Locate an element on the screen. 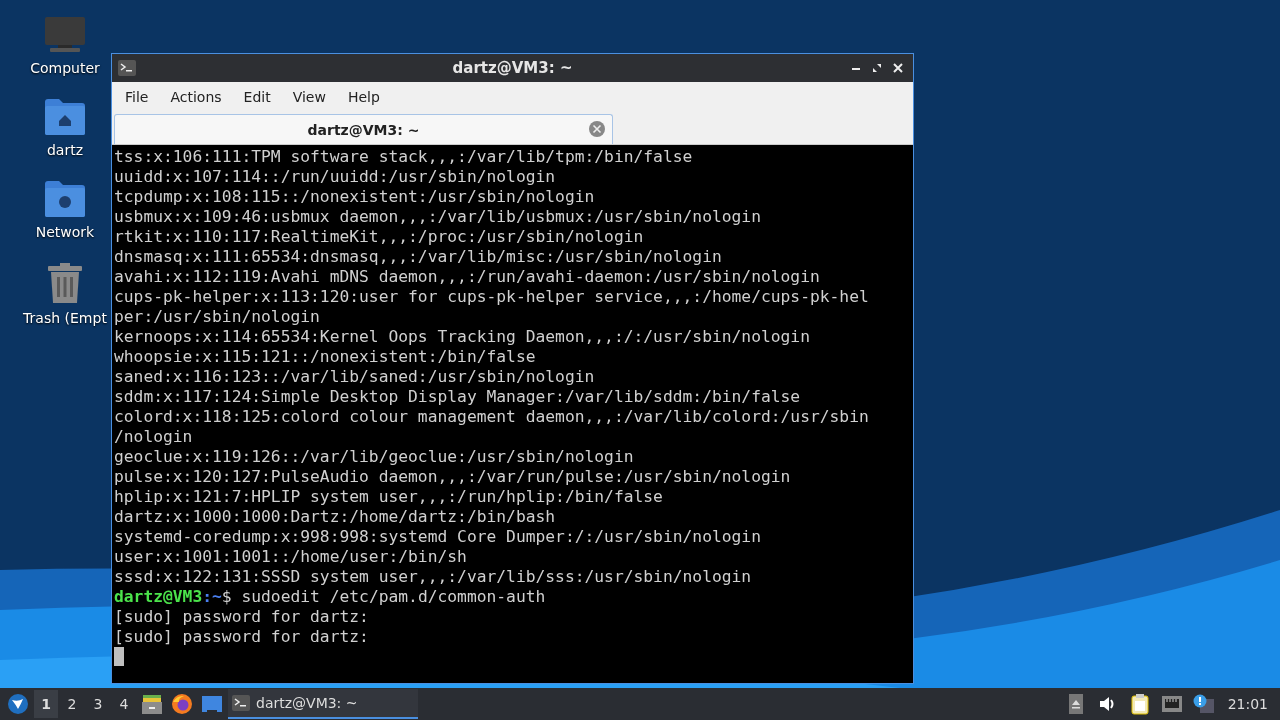 Image resolution: width=1280 pixels, height=720 pixels. network-folder-icon is located at coordinates (65, 199).